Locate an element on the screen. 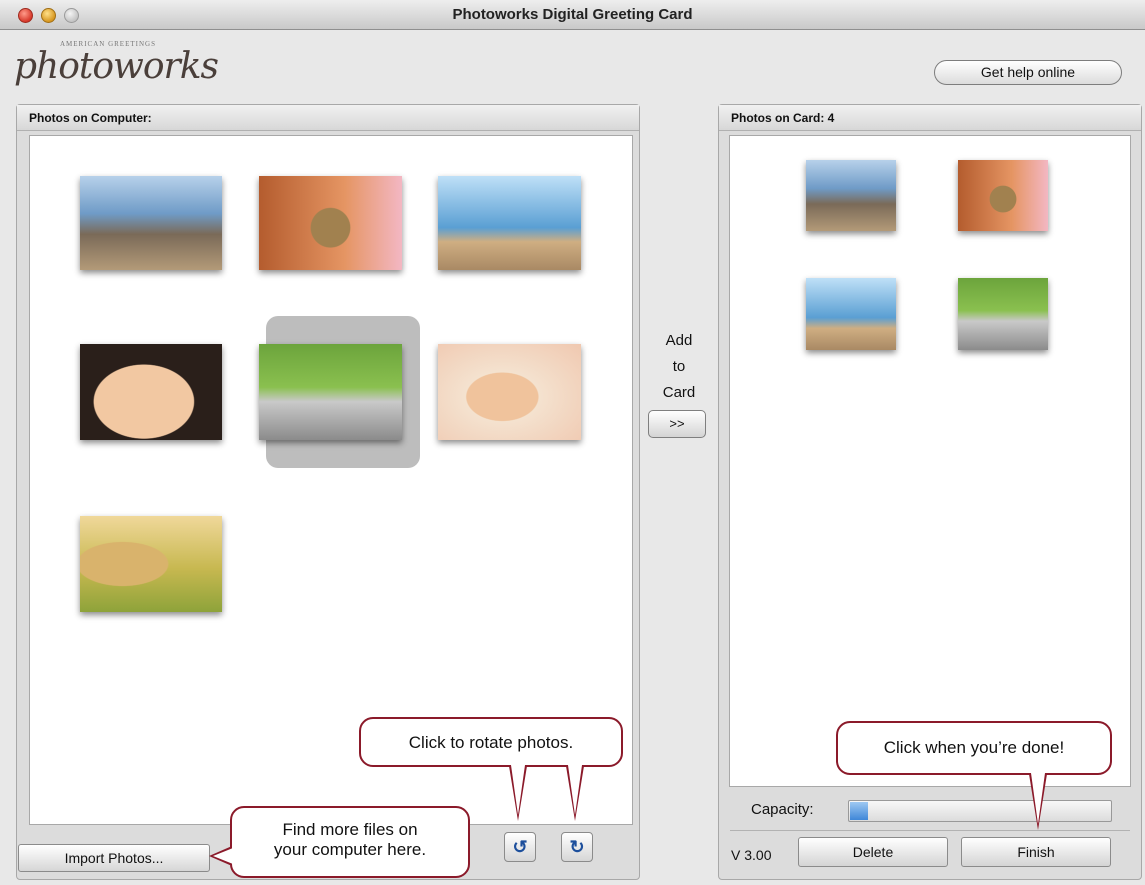  card-thumb-golden-retriever is located at coordinates (851, 195).